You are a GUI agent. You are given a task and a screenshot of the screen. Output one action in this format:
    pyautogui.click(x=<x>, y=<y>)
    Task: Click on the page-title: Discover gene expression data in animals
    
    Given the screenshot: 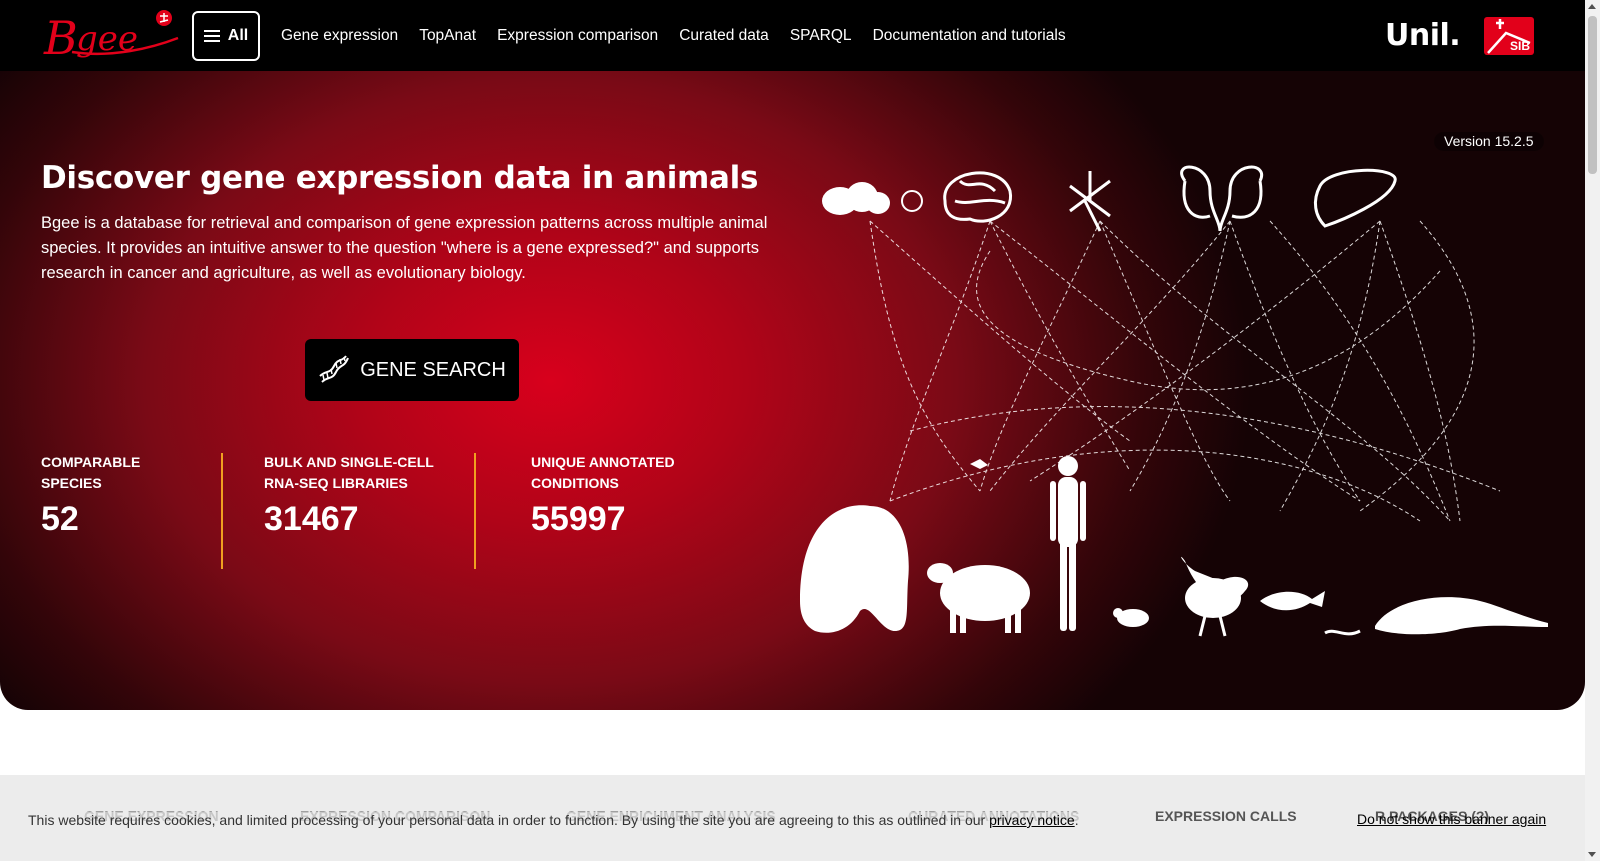 What is the action you would take?
    pyautogui.click(x=400, y=178)
    